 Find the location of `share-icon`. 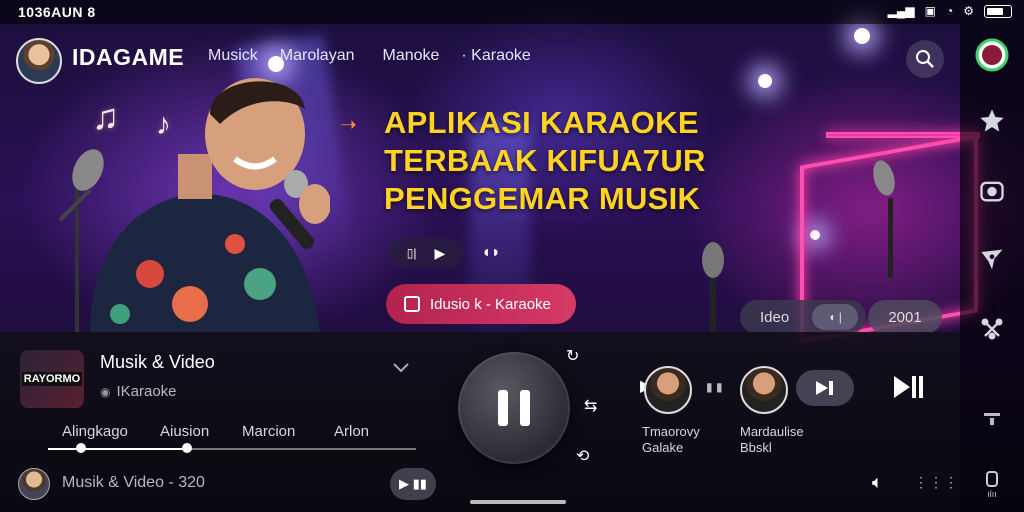

share-icon is located at coordinates (992, 329).